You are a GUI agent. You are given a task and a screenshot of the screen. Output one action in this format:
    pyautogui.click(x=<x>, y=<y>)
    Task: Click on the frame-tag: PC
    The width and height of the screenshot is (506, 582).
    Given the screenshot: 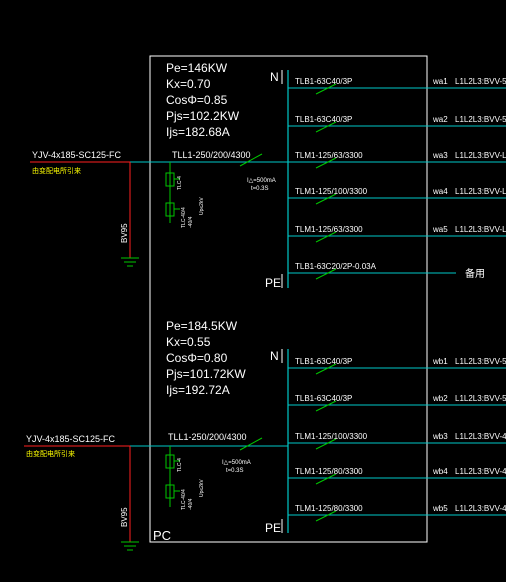 What is the action you would take?
    pyautogui.click(x=162, y=535)
    